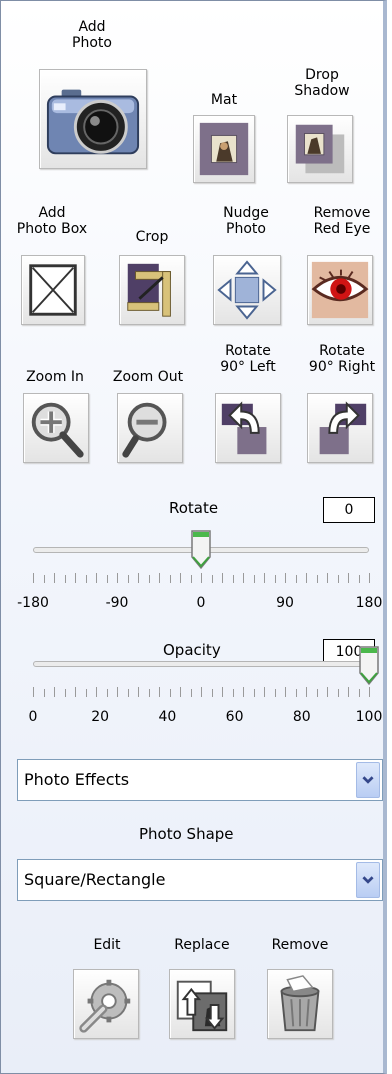 The height and width of the screenshot is (1074, 392). Describe the element at coordinates (107, 945) in the screenshot. I see `edit-label: Edit` at that location.